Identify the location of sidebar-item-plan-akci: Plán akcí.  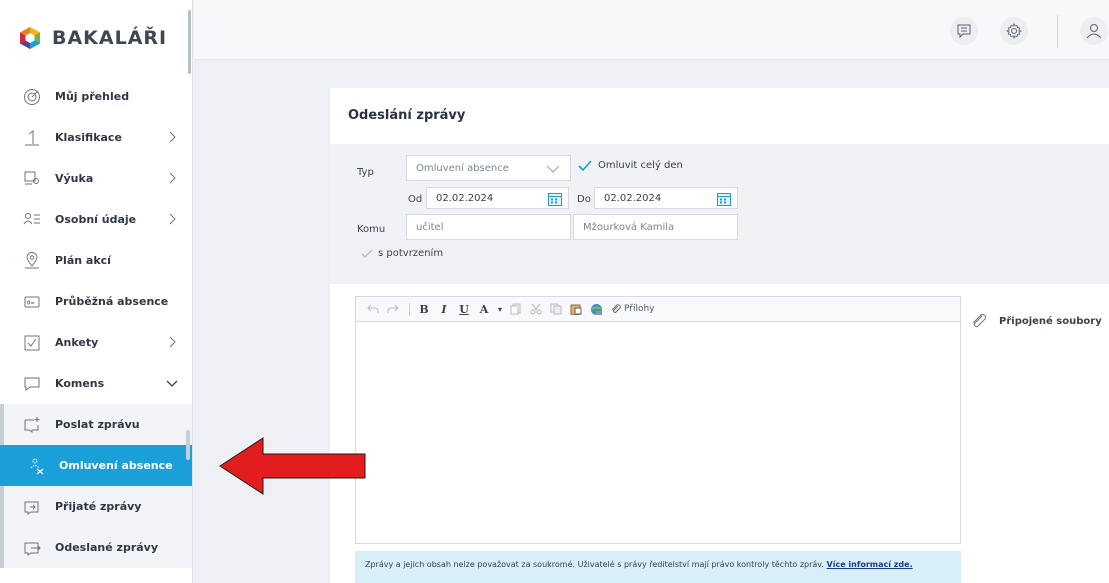
(96, 260).